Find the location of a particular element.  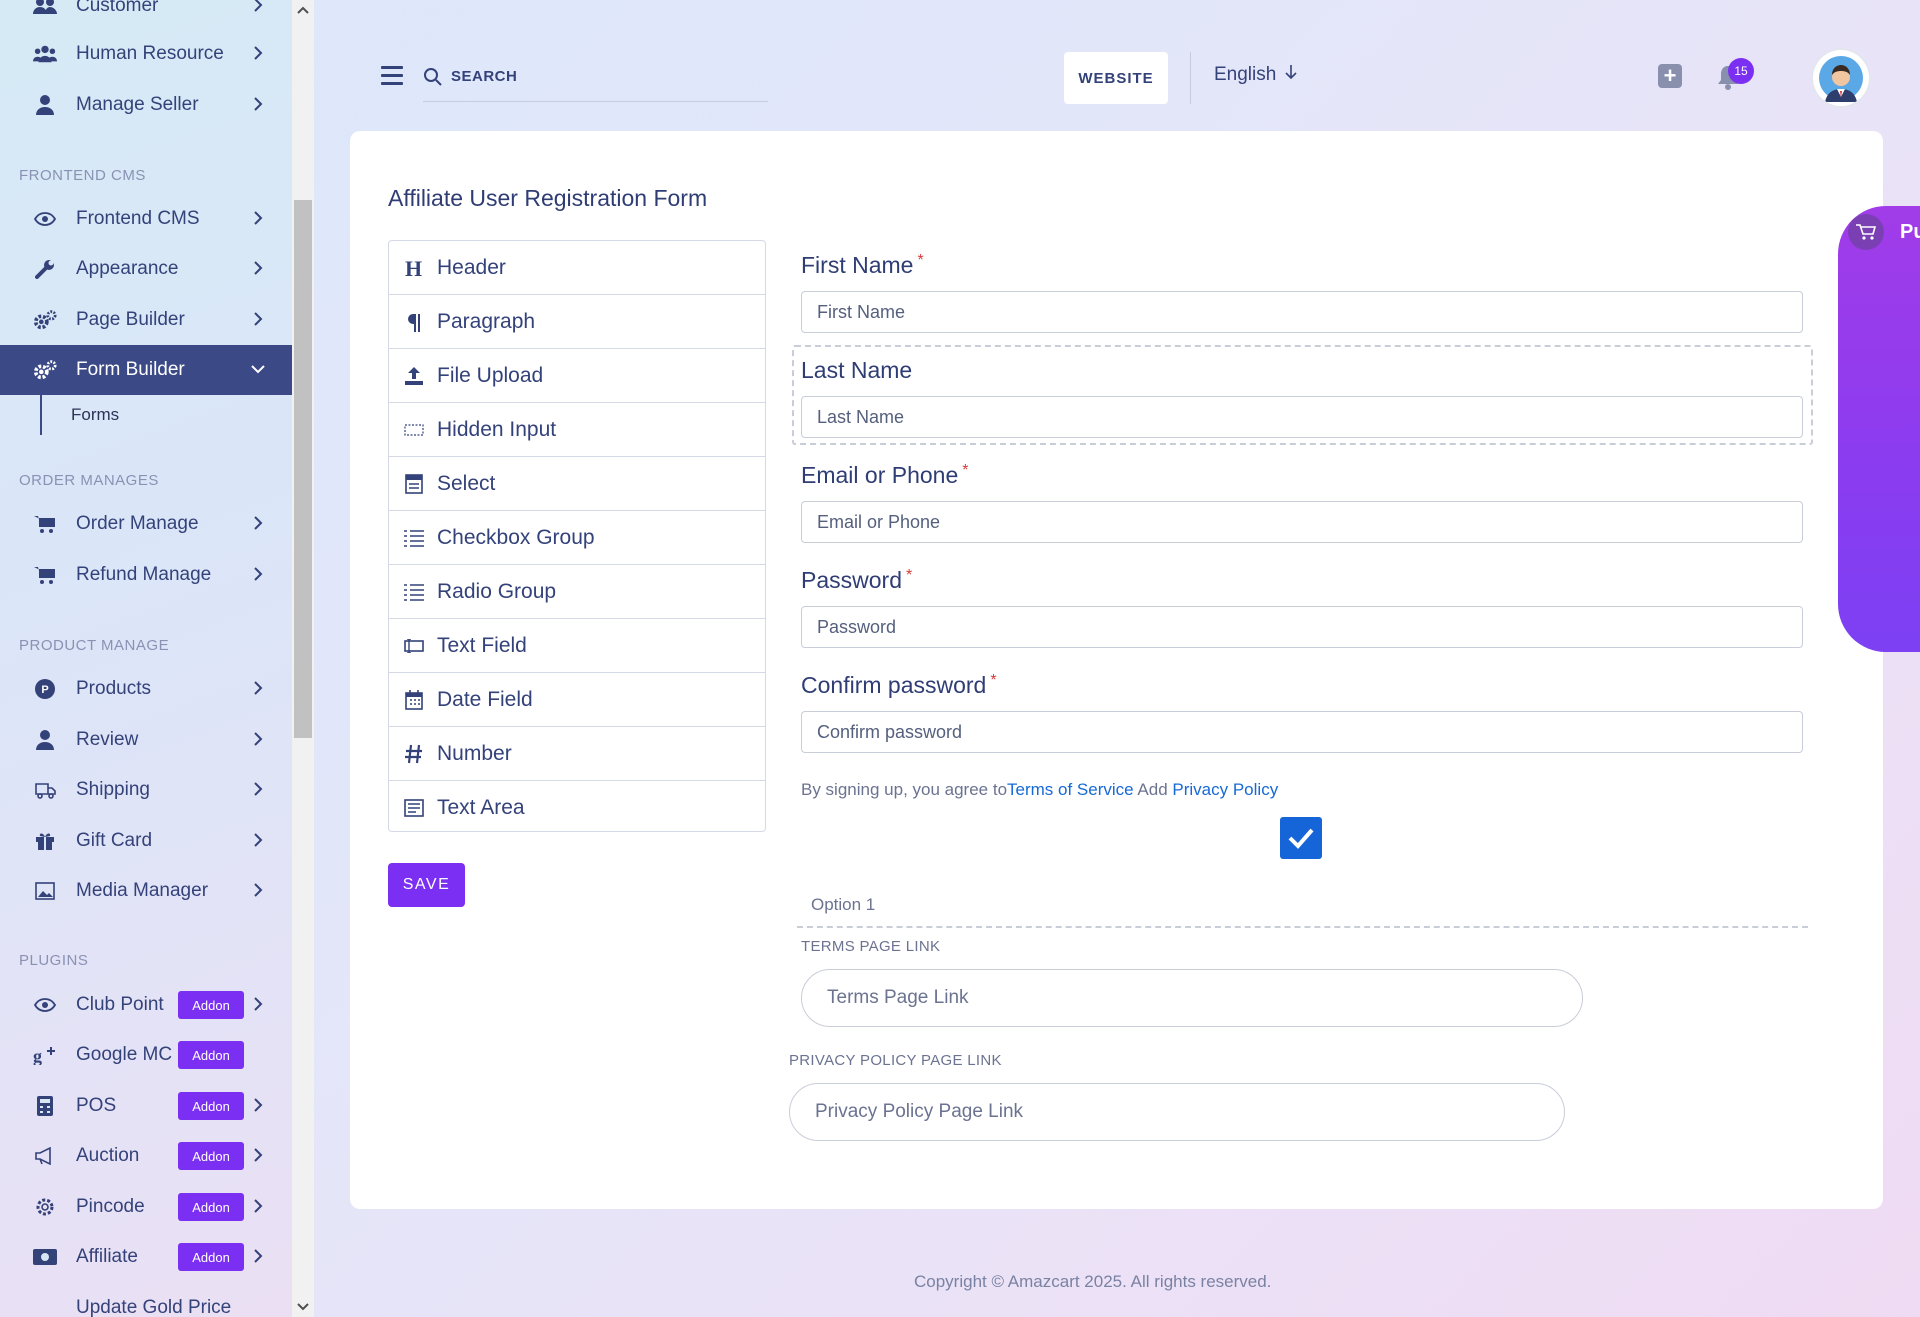

last-name-label: Last Name is located at coordinates (856, 370).